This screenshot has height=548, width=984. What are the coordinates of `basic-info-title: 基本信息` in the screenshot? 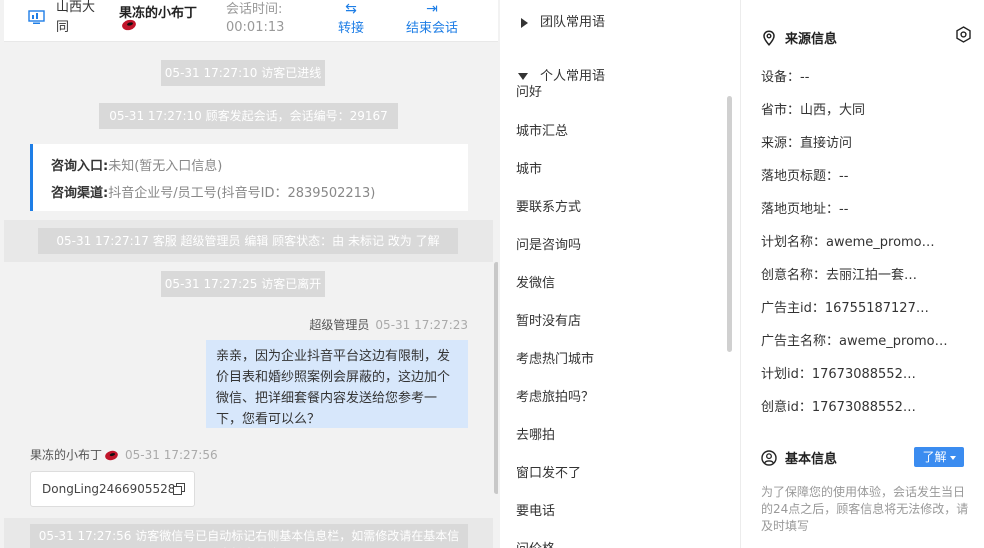 It's located at (799, 457).